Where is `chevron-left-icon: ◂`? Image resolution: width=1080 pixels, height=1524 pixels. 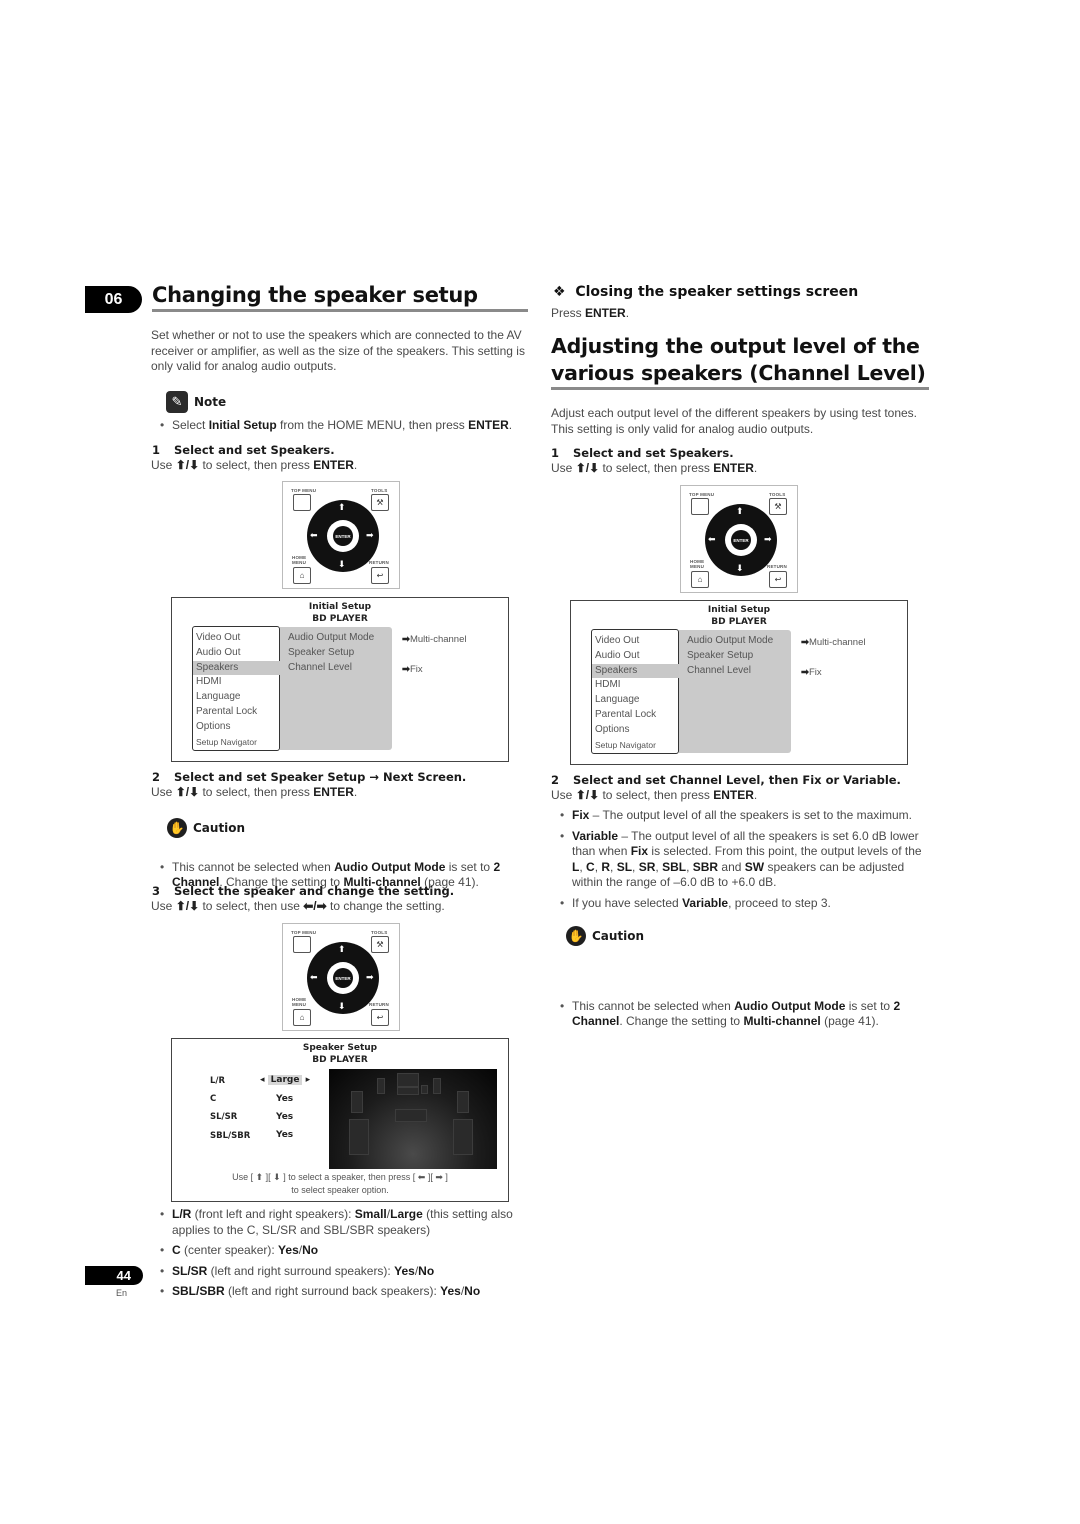
chevron-left-icon: ◂ is located at coordinates (262, 1080).